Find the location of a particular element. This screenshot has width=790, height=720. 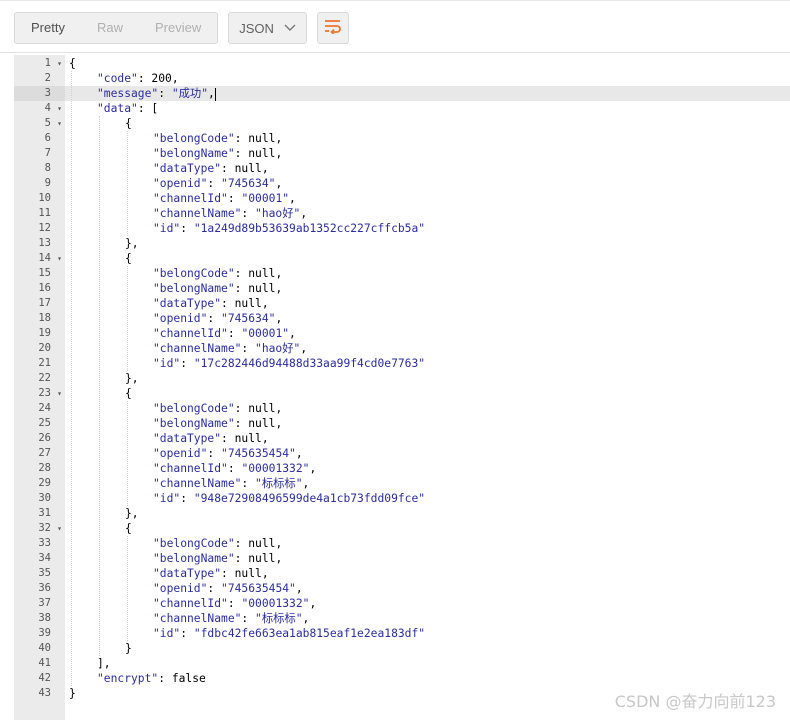

json-key: "encrypt" is located at coordinates (128, 678).